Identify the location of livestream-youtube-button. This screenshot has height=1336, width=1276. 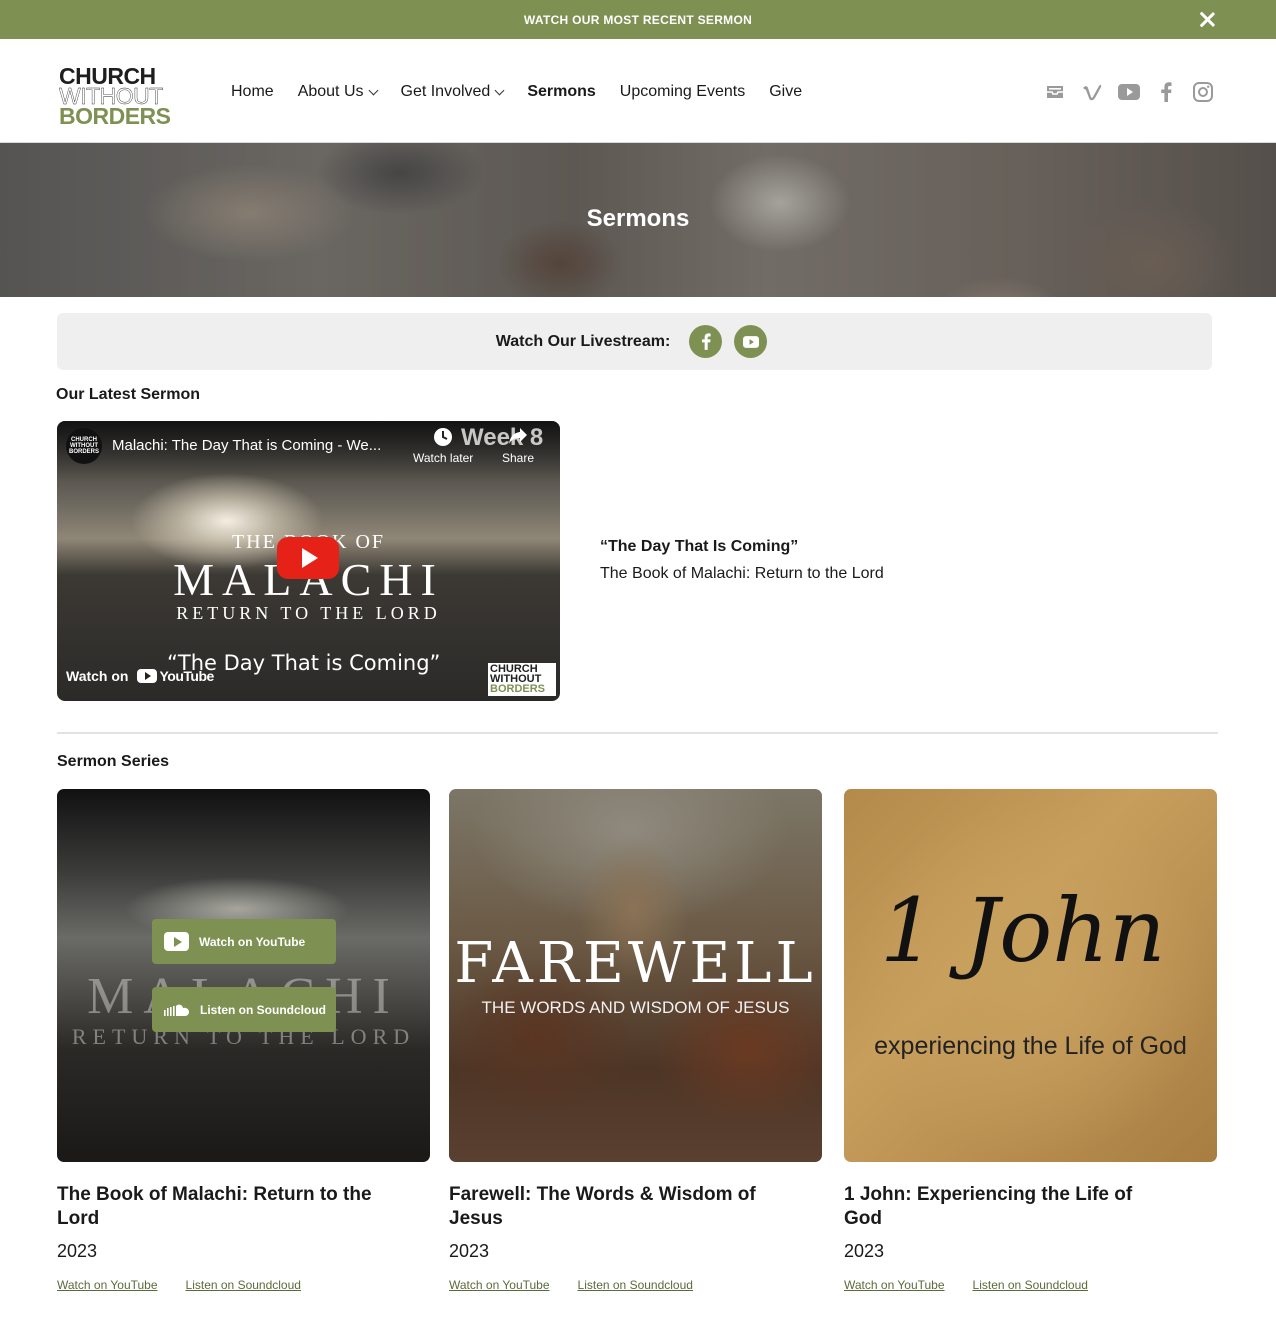
(751, 341).